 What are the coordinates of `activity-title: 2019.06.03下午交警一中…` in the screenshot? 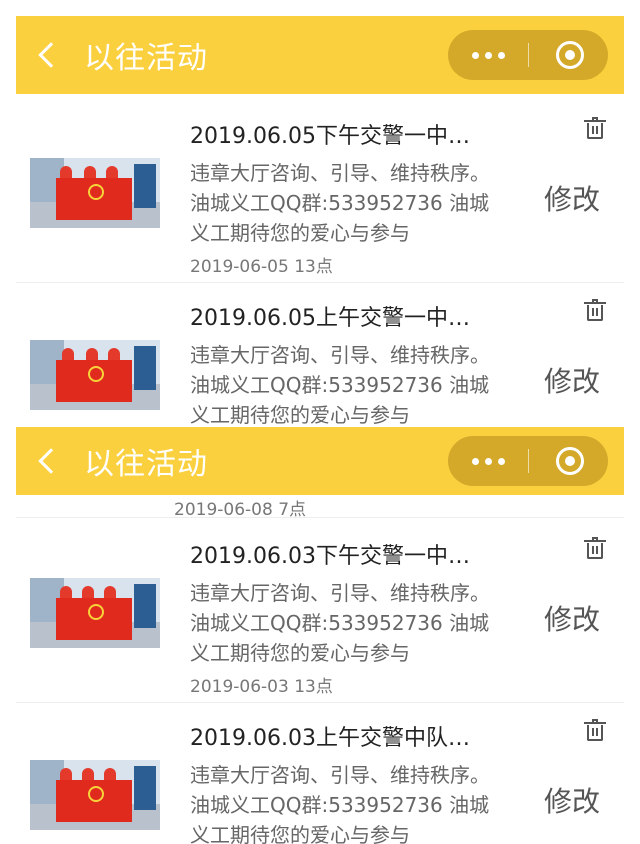 It's located at (330, 556).